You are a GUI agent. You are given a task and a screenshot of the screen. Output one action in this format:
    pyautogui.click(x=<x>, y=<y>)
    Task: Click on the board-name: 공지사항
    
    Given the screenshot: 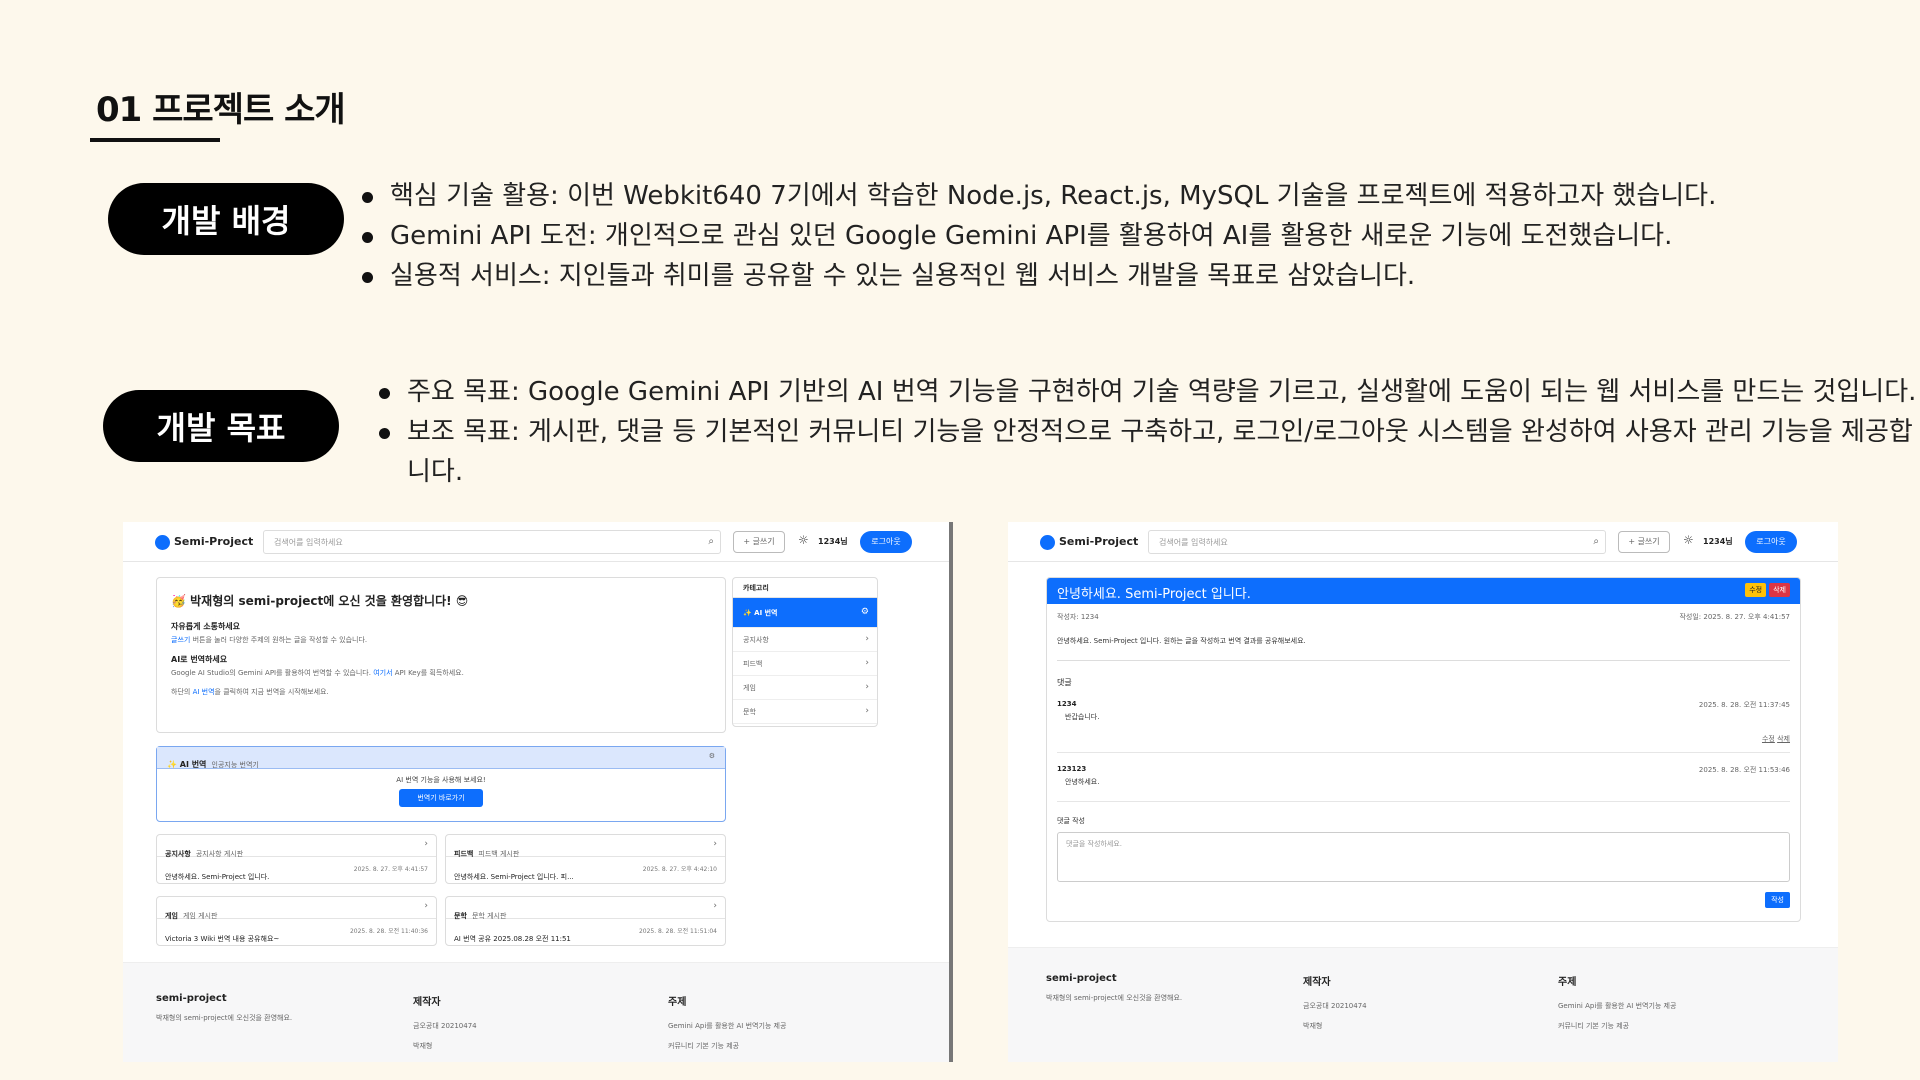 What is the action you would take?
    pyautogui.click(x=178, y=854)
    